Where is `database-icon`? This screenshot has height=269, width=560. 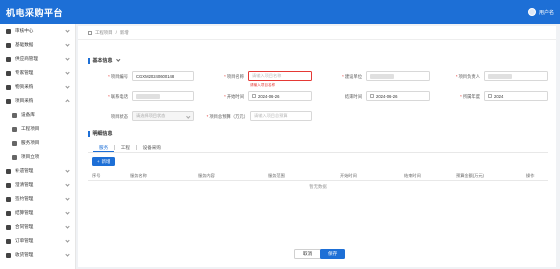
database-icon is located at coordinates (8, 45).